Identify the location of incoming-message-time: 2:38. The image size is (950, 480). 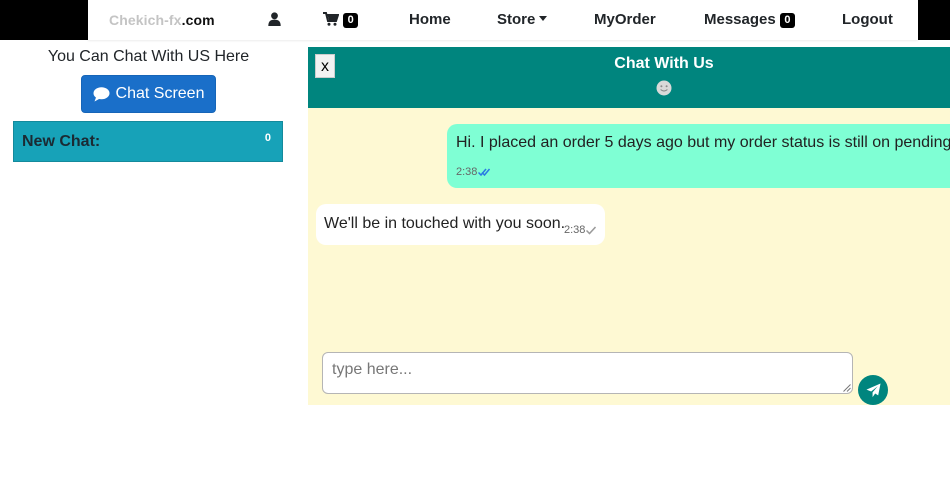
(580, 230).